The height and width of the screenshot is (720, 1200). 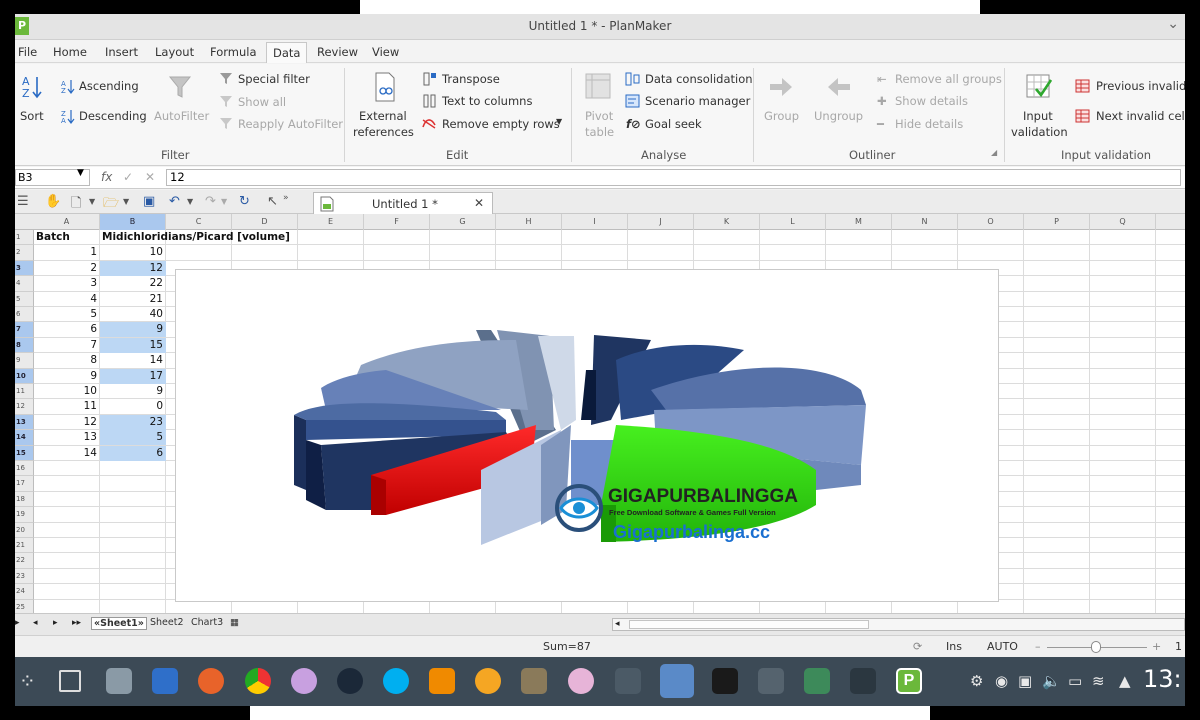 What do you see at coordinates (385, 52) in the screenshot?
I see `menu-view: View` at bounding box center [385, 52].